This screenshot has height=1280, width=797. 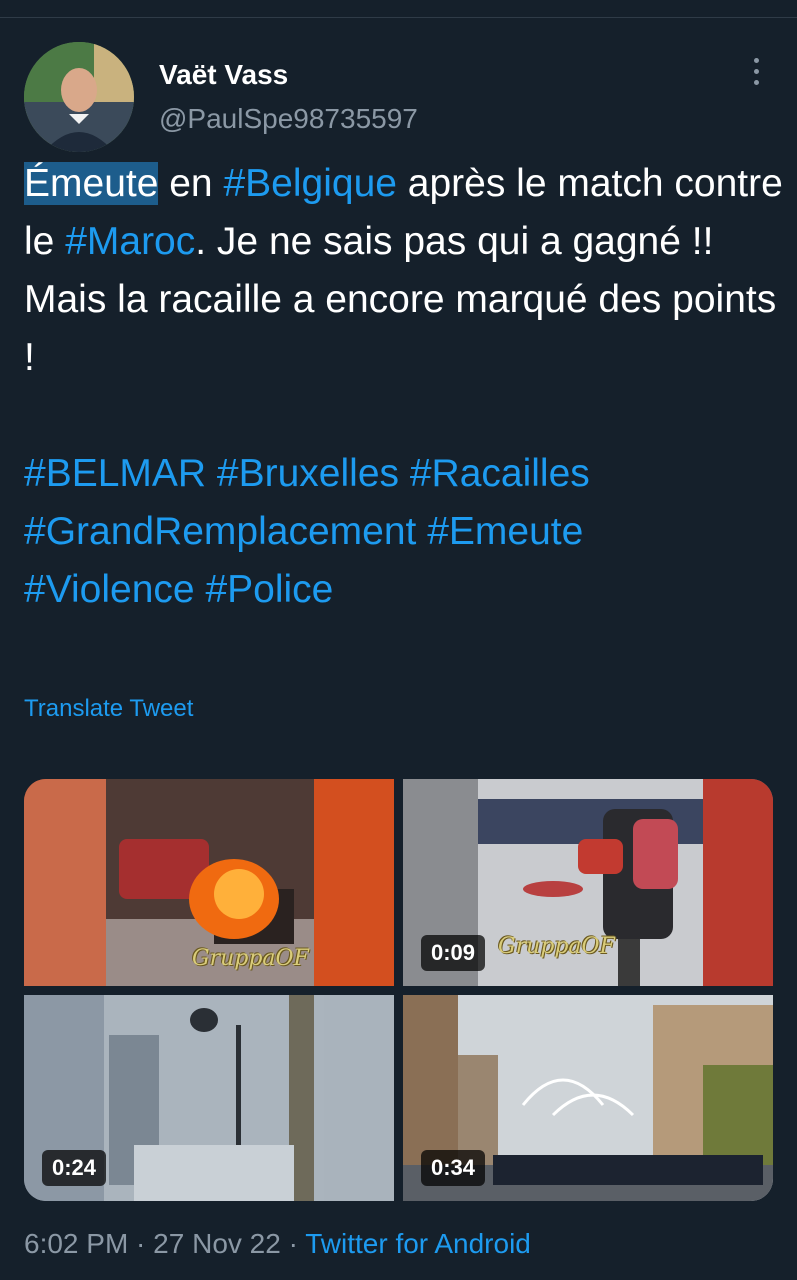 What do you see at coordinates (108, 709) in the screenshot?
I see `translate-tweet-link: Translate Tweet` at bounding box center [108, 709].